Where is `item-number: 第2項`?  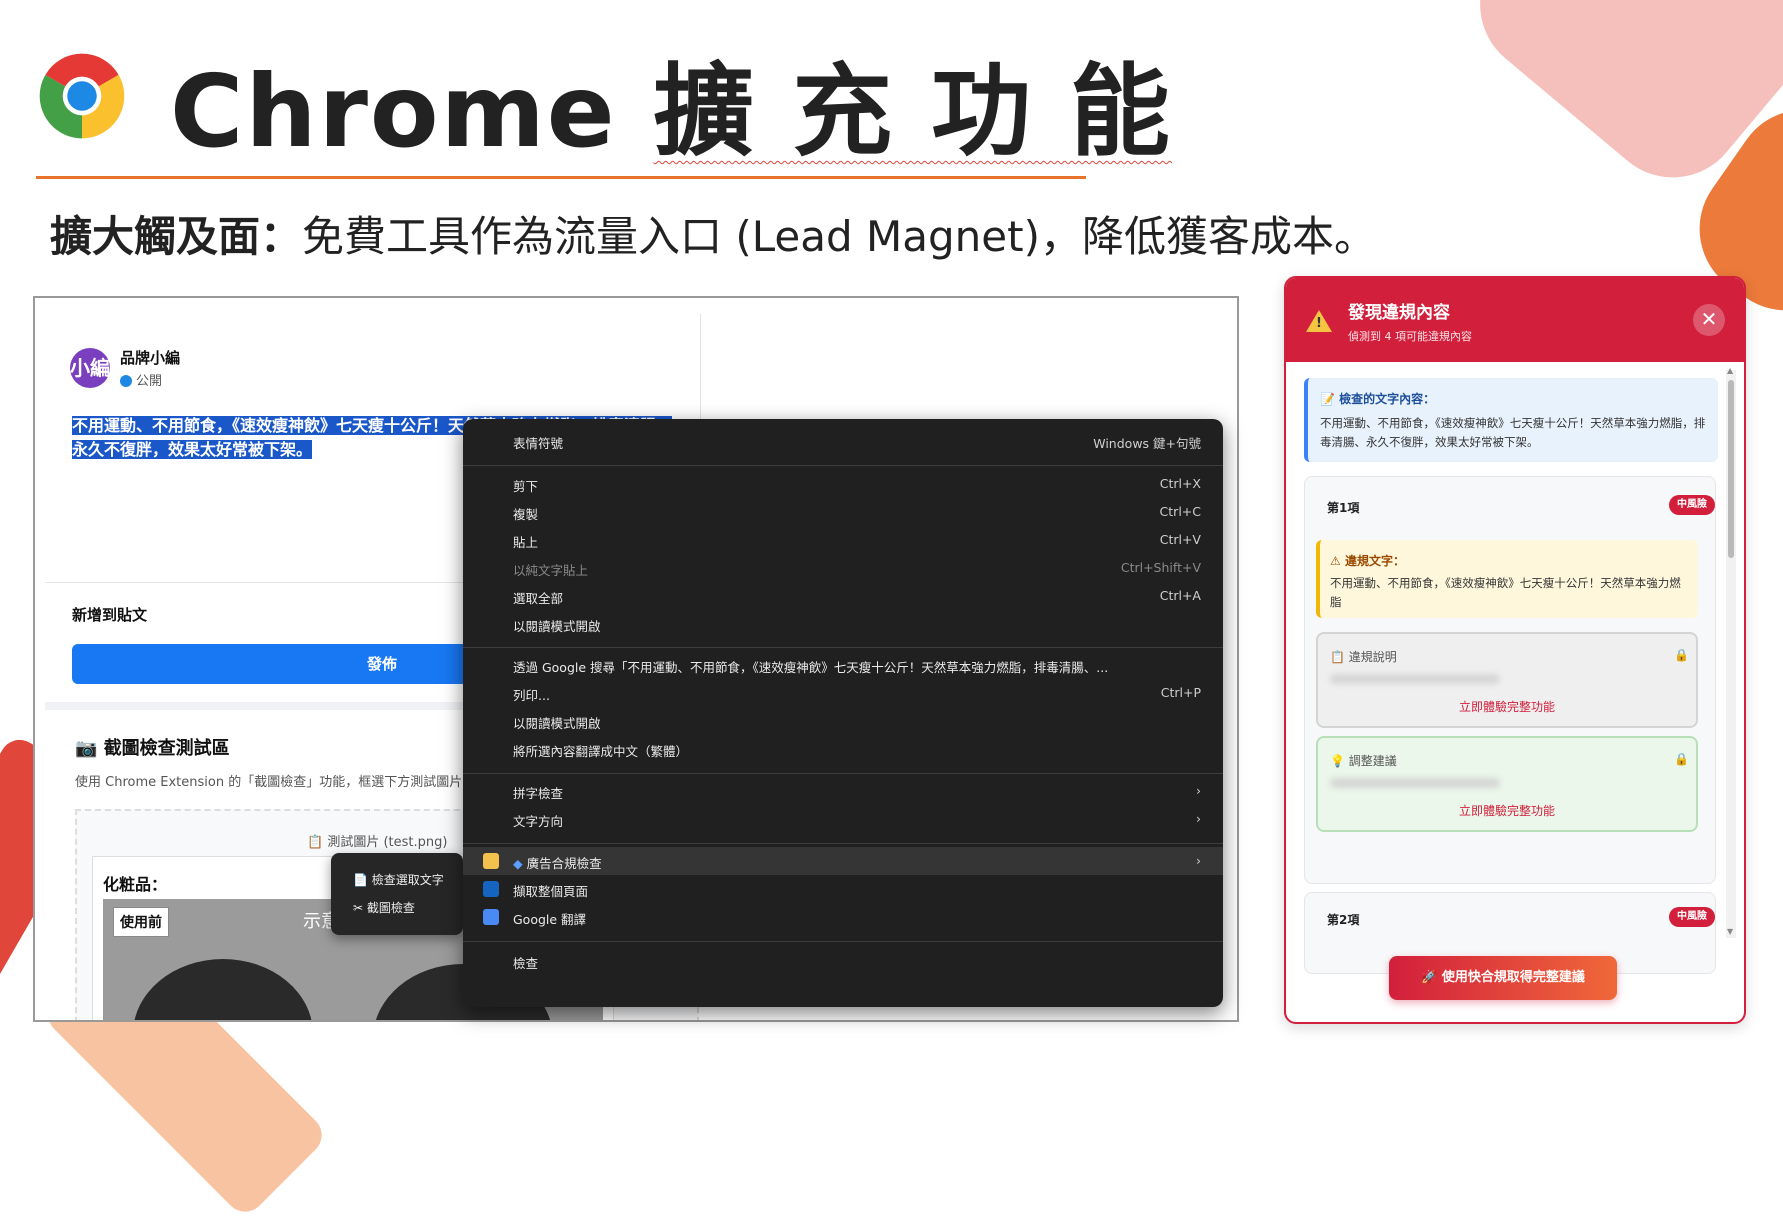
item-number: 第2項 is located at coordinates (1343, 920).